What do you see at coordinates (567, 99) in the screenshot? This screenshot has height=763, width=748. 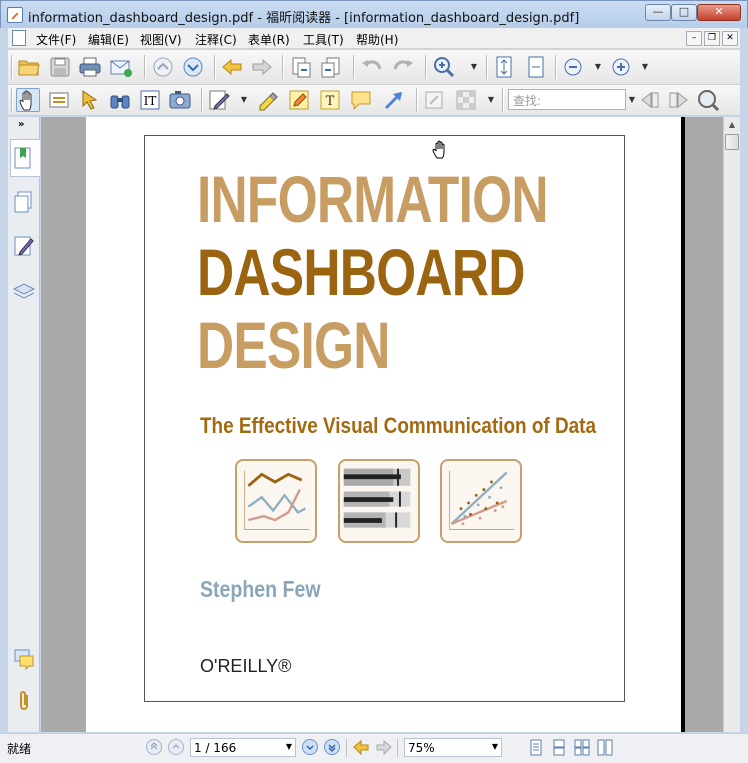 I see `find-input: 查找:` at bounding box center [567, 99].